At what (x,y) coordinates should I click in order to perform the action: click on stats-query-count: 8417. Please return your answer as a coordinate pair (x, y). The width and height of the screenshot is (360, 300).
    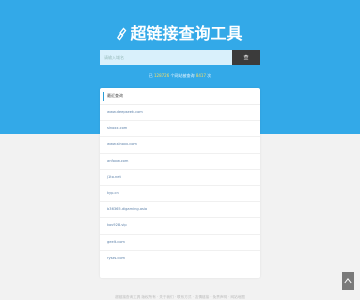
    Looking at the image, I should click on (201, 75).